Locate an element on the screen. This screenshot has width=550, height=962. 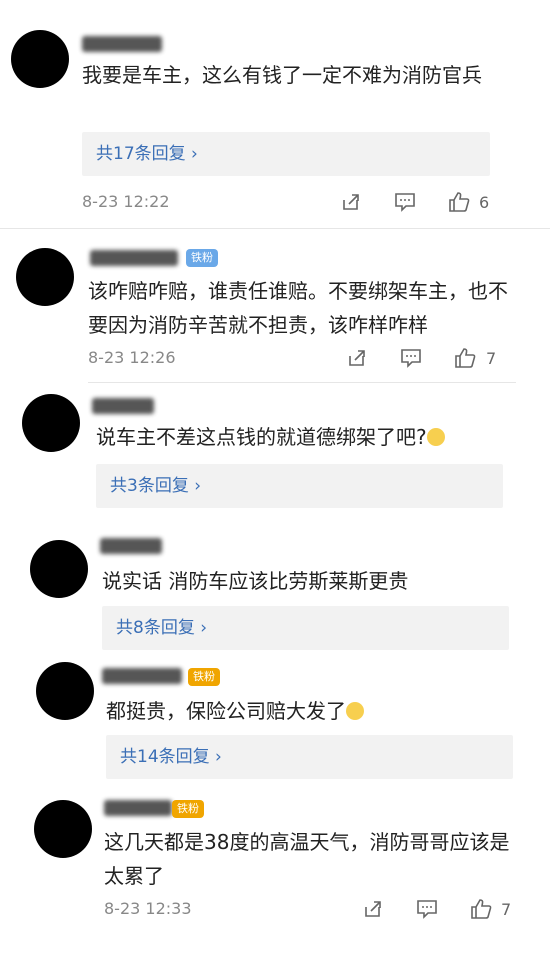
thinking-emoji-icon is located at coordinates (435, 436).